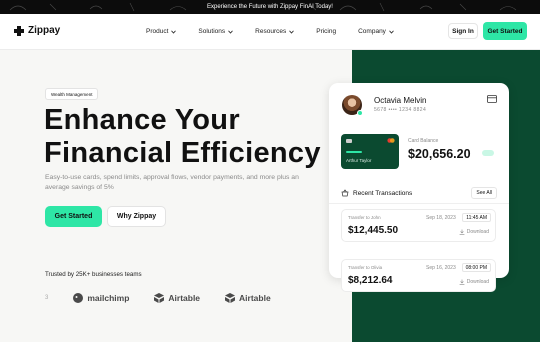  What do you see at coordinates (419, 193) in the screenshot?
I see `transactions-header: Recent Transactions See All` at bounding box center [419, 193].